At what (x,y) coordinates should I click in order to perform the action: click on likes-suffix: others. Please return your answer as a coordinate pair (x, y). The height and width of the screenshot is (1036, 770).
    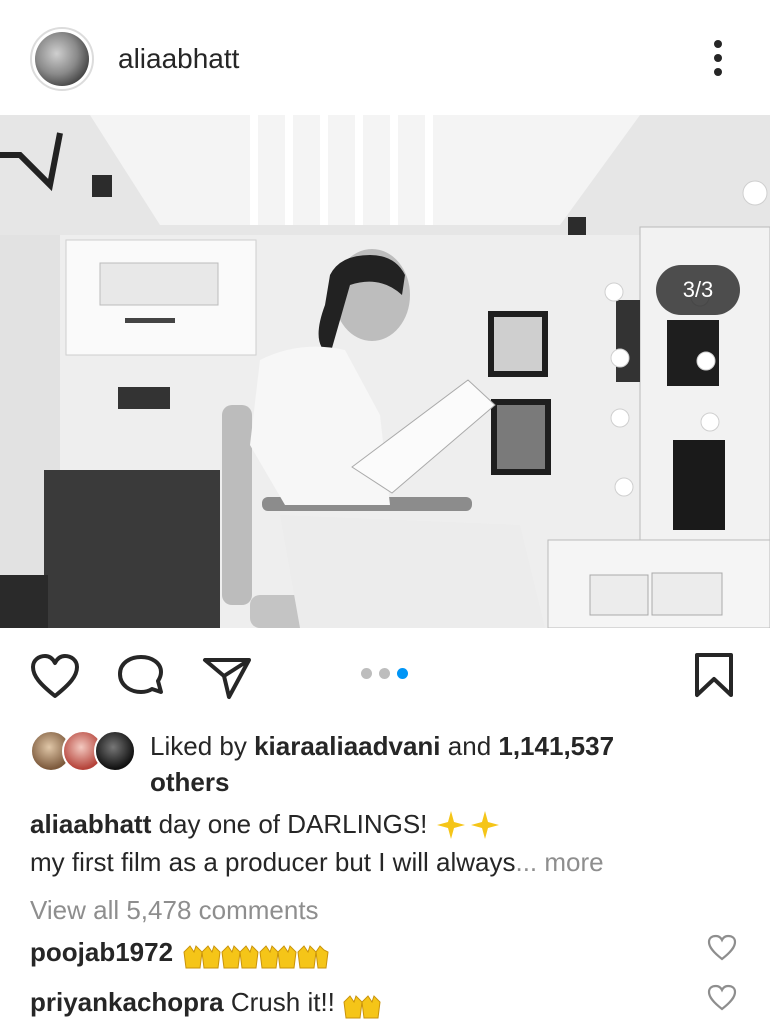
    Looking at the image, I should click on (190, 782).